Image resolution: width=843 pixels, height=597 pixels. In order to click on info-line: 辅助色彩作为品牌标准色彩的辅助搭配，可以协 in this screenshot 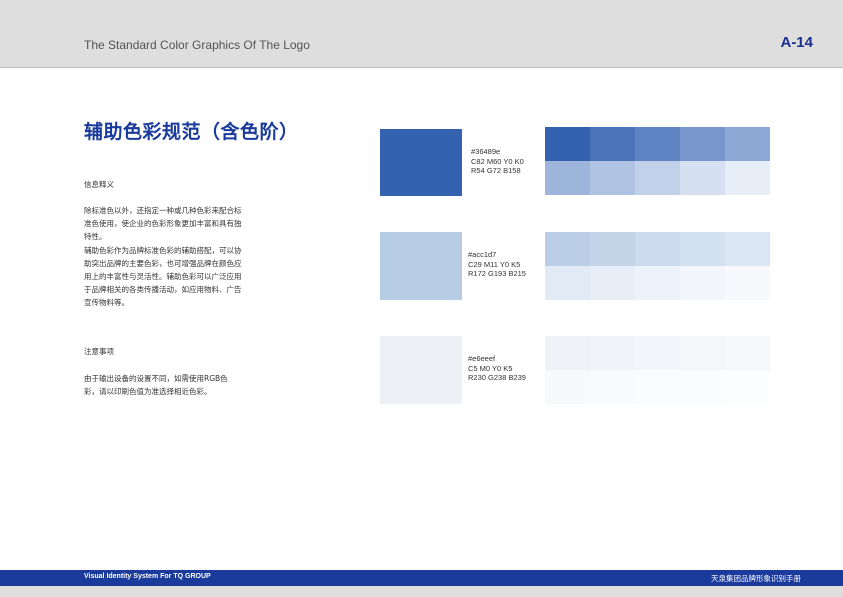, I will do `click(163, 250)`.